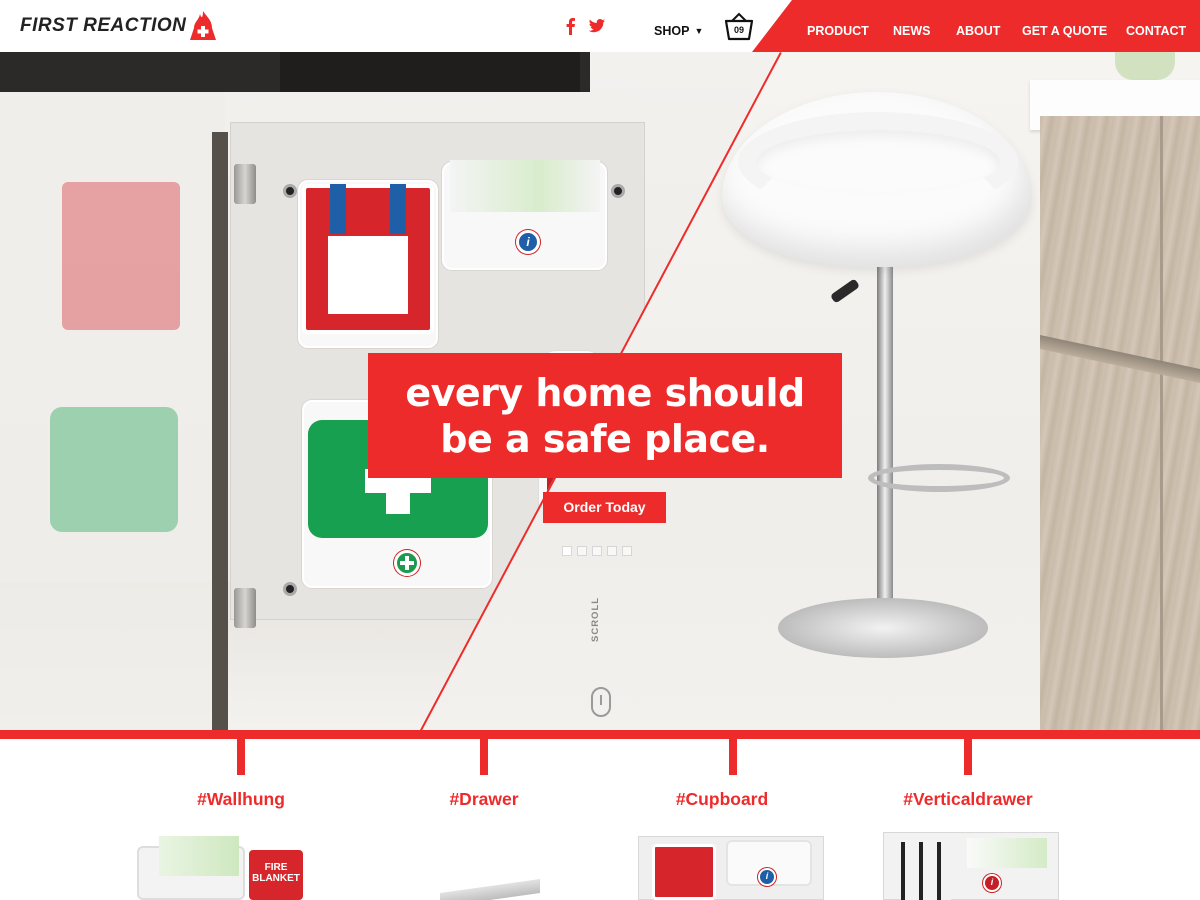  Describe the element at coordinates (939, 478) in the screenshot. I see `stool-footrest` at that location.